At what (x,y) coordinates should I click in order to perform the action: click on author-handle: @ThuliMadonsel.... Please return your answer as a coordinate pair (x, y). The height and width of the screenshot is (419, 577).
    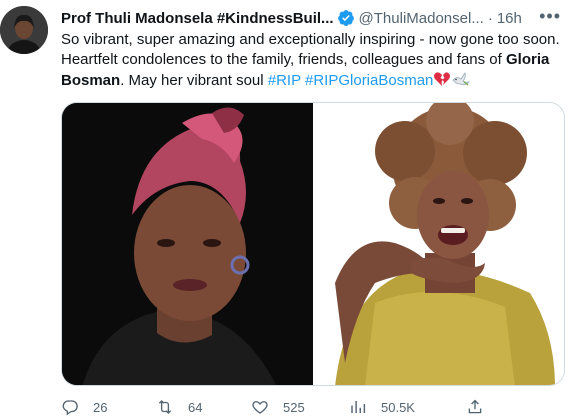
    Looking at the image, I should click on (421, 18).